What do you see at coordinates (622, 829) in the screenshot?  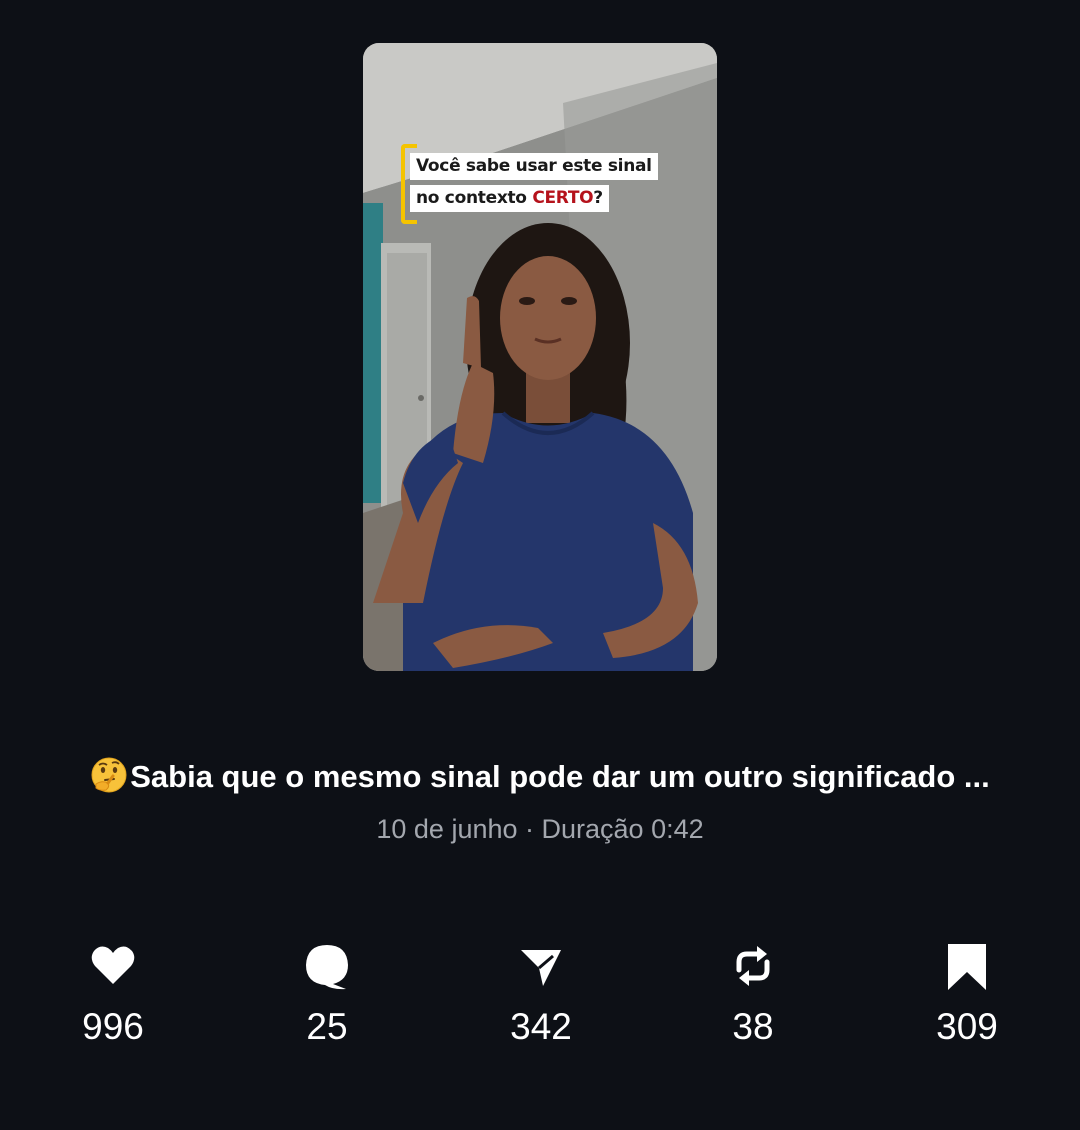 I see `post-duration: Duração 0:42` at bounding box center [622, 829].